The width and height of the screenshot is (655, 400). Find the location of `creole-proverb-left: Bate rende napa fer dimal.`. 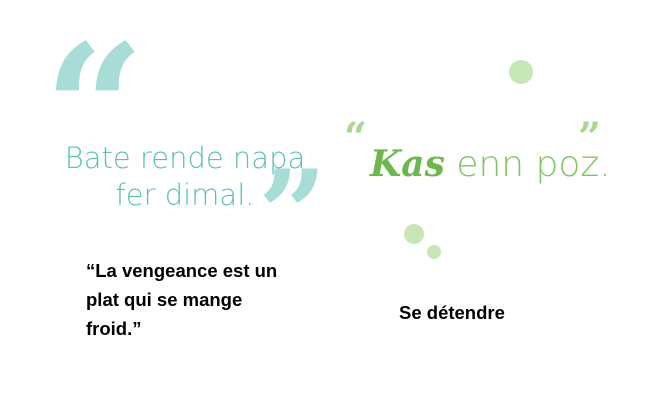

creole-proverb-left: Bate rende napa fer dimal. is located at coordinates (185, 177).